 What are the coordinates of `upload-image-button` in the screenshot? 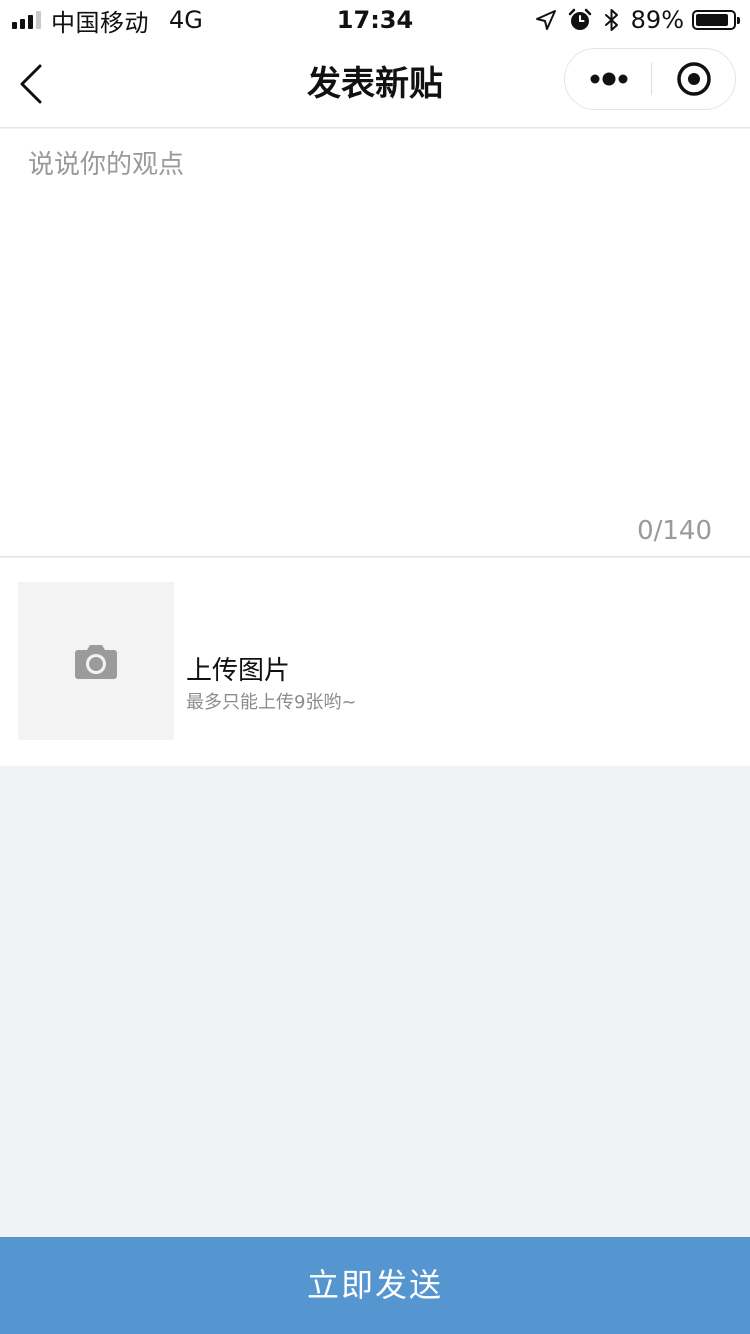 It's located at (96, 661).